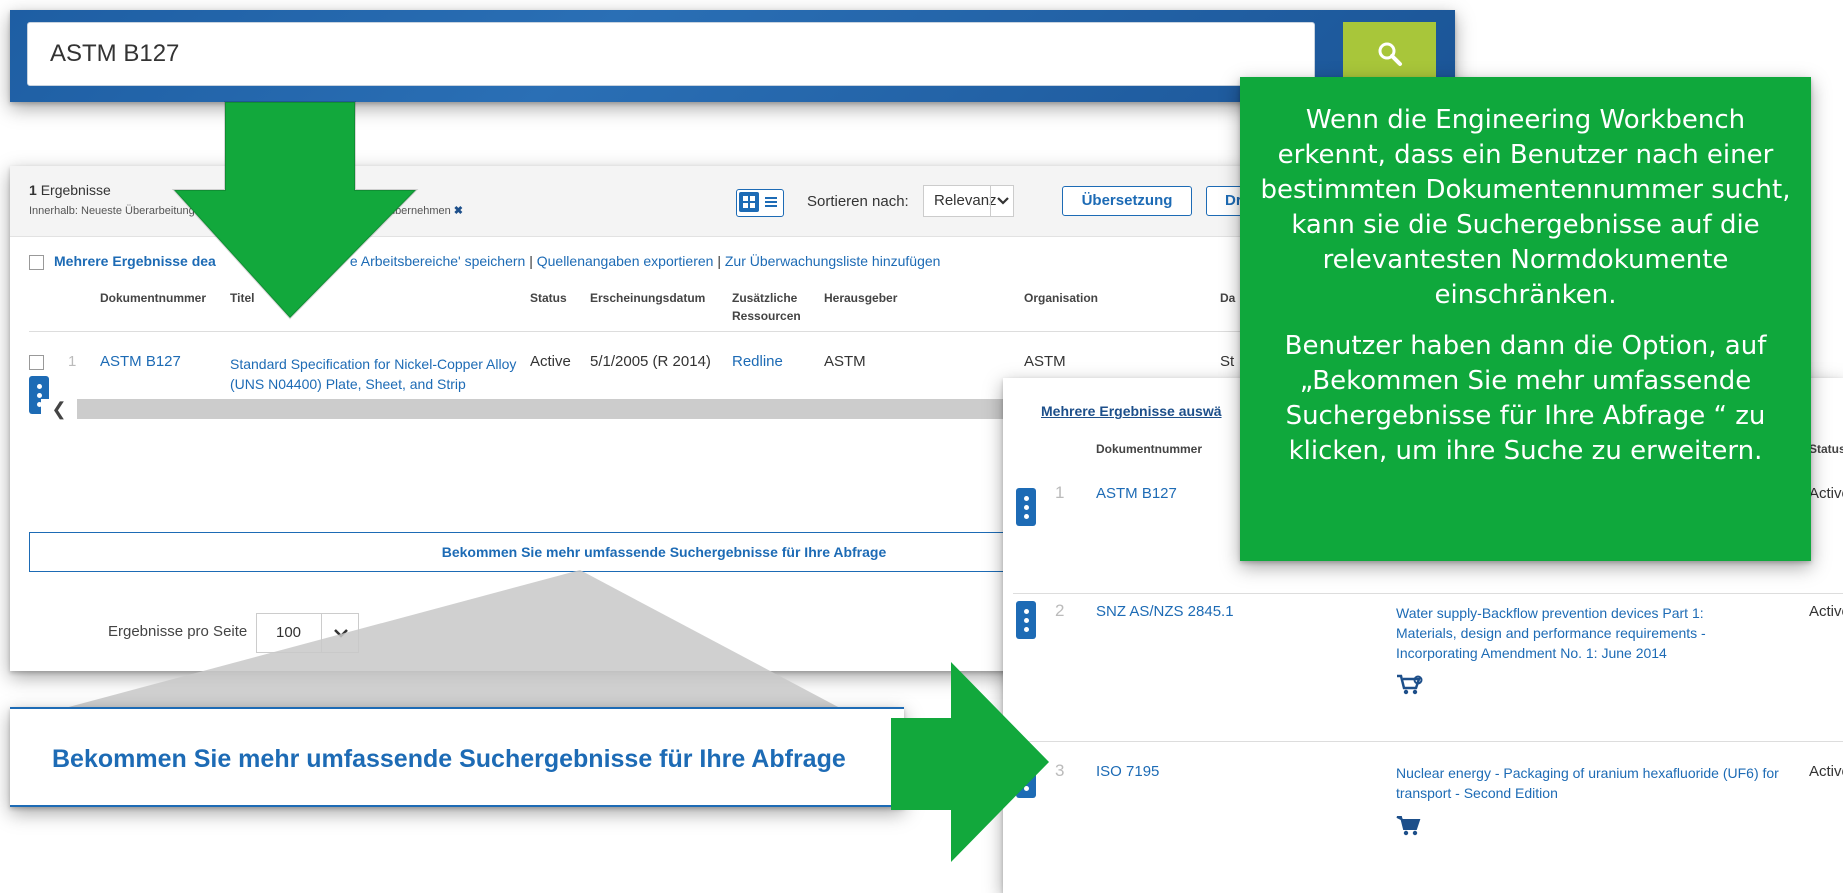 This screenshot has width=1843, height=893. I want to click on view-toggle, so click(760, 203).